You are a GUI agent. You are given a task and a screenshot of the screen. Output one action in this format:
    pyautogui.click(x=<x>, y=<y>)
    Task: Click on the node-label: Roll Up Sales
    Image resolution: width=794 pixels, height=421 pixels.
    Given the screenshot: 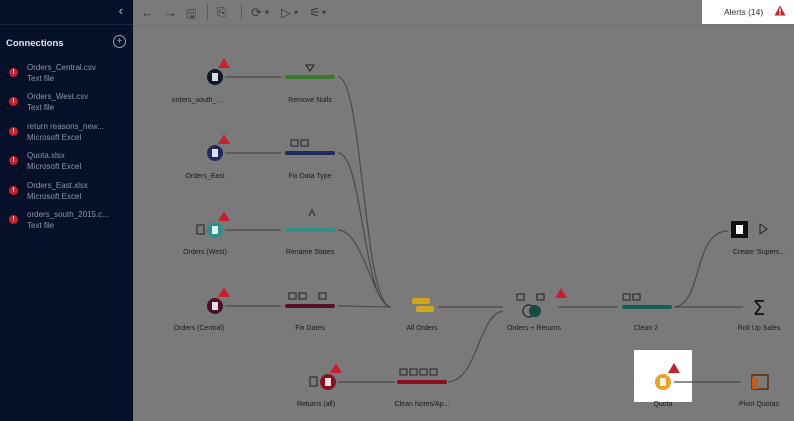 What is the action you would take?
    pyautogui.click(x=759, y=328)
    